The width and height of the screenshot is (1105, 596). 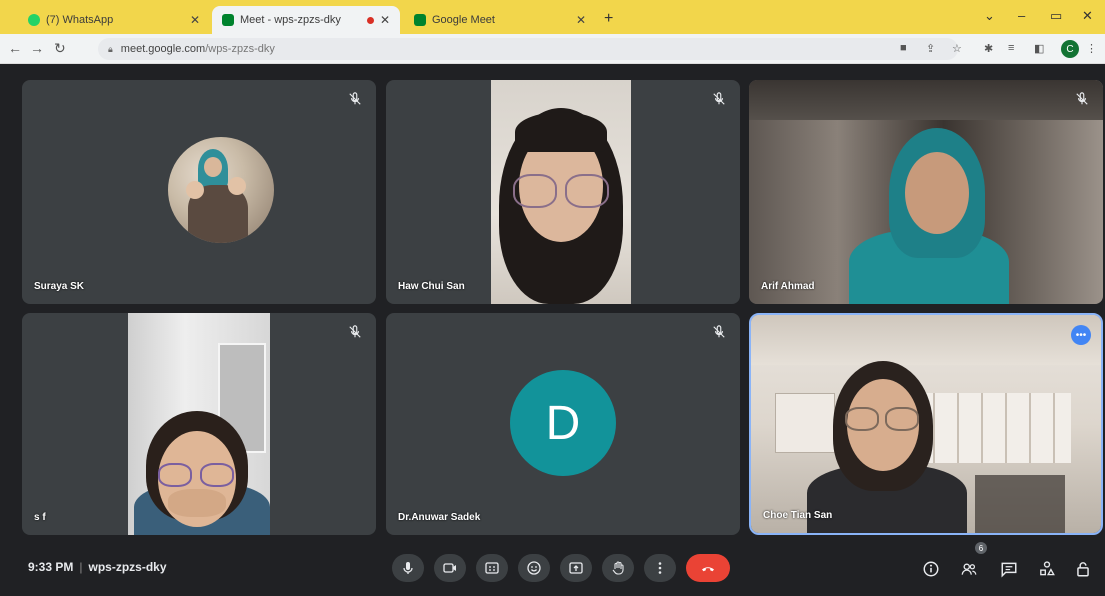 What do you see at coordinates (221, 190) in the screenshot?
I see `participant-avatar` at bounding box center [221, 190].